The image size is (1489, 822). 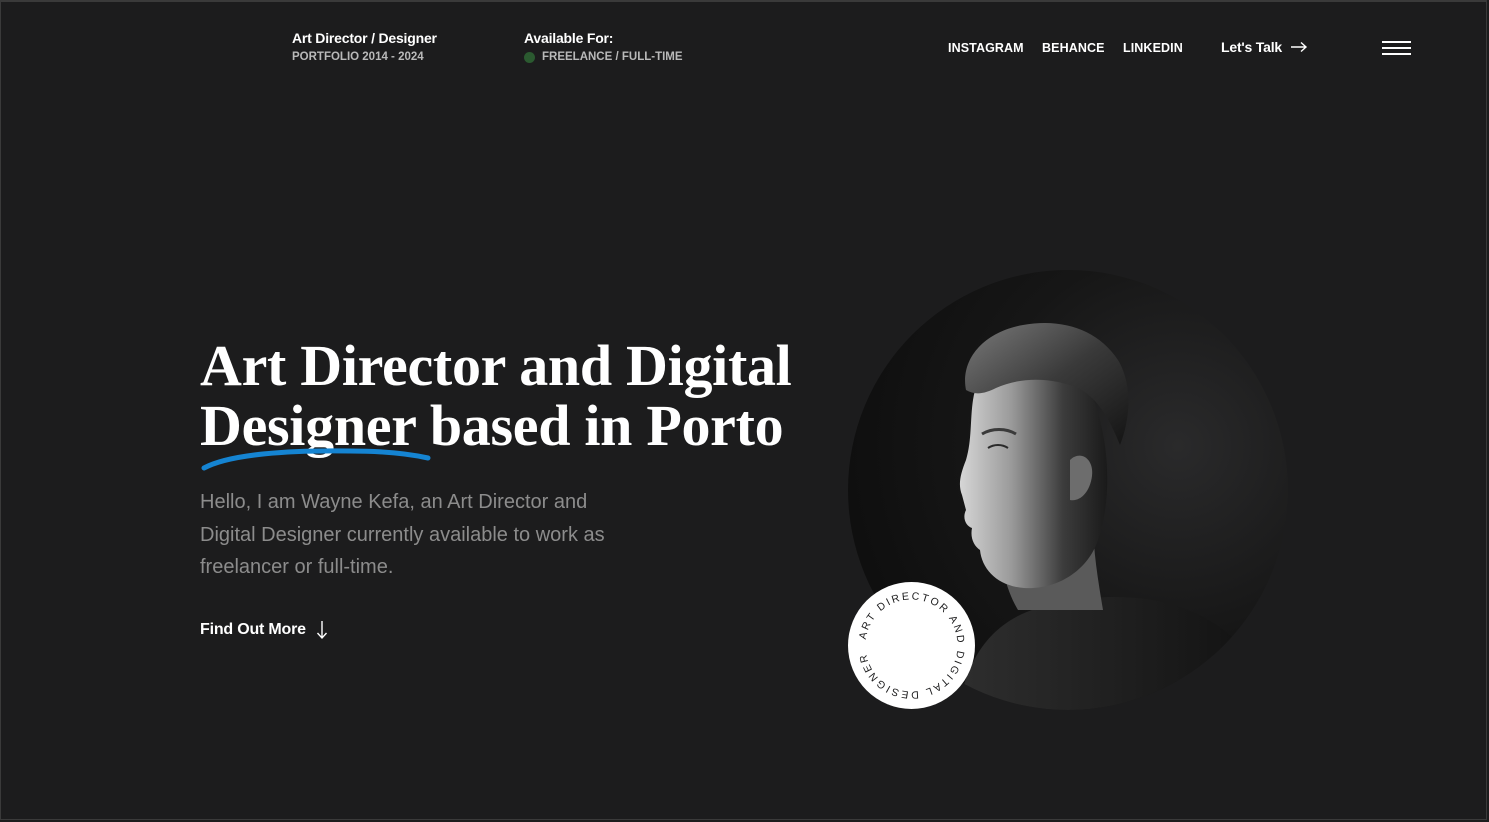 What do you see at coordinates (529, 57) in the screenshot?
I see `status-dot-icon` at bounding box center [529, 57].